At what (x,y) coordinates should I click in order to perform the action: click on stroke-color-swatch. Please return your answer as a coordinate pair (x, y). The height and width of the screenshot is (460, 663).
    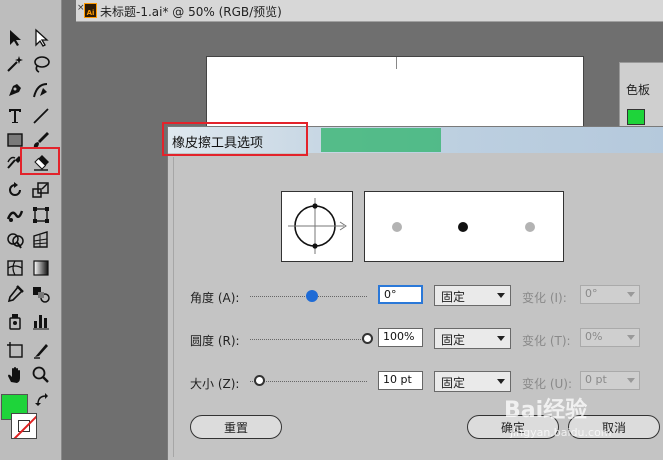
    Looking at the image, I should click on (24, 426).